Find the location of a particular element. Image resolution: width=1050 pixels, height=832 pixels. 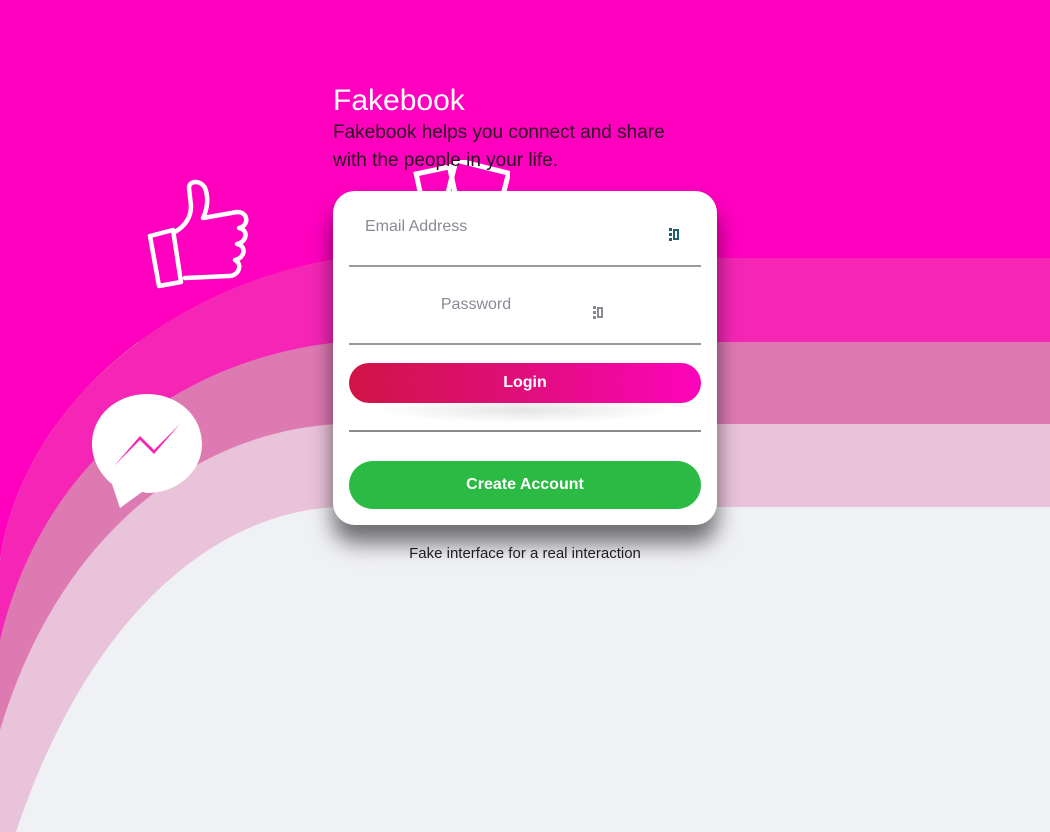

password-field-wrapper is located at coordinates (525, 307).